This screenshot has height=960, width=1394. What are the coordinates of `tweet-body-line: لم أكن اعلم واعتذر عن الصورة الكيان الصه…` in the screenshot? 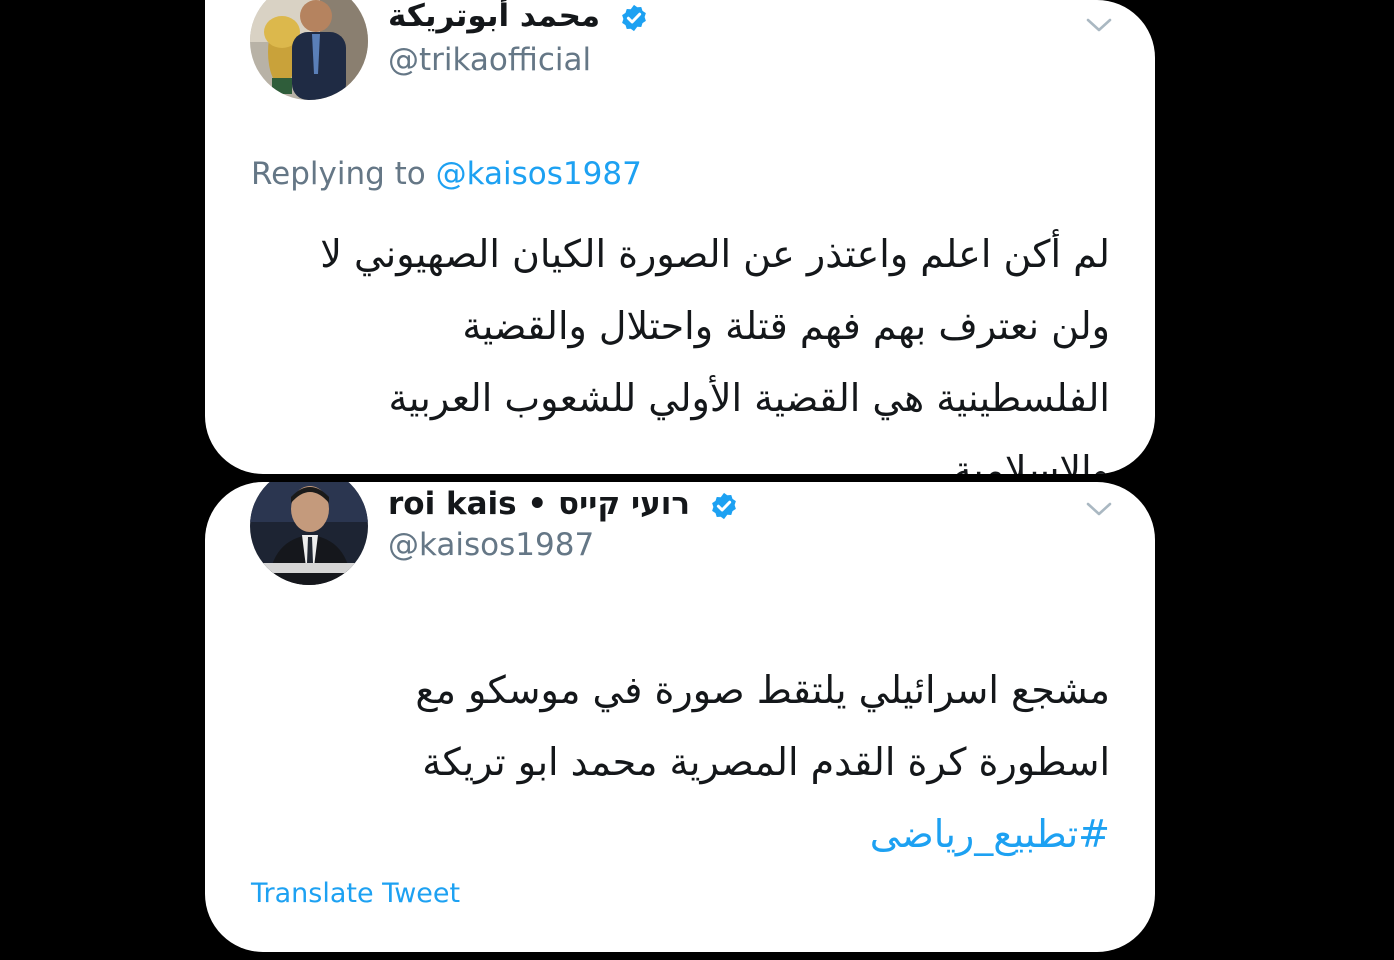 It's located at (715, 254).